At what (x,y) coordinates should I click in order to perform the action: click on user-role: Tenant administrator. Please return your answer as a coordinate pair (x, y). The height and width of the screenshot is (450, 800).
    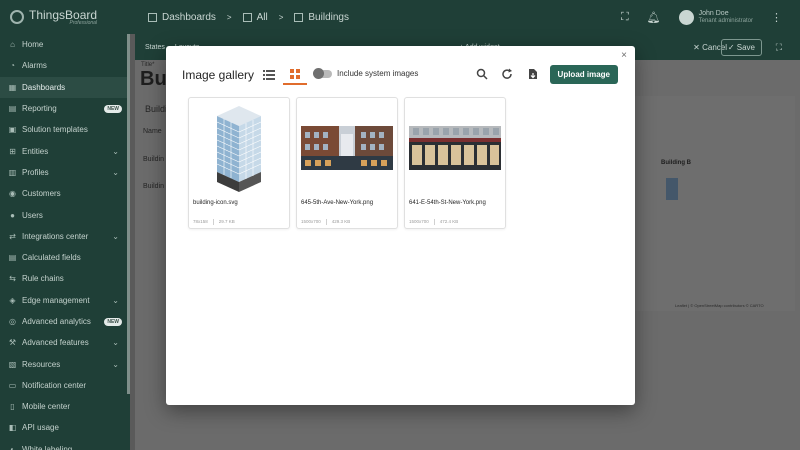
    Looking at the image, I should click on (725, 20).